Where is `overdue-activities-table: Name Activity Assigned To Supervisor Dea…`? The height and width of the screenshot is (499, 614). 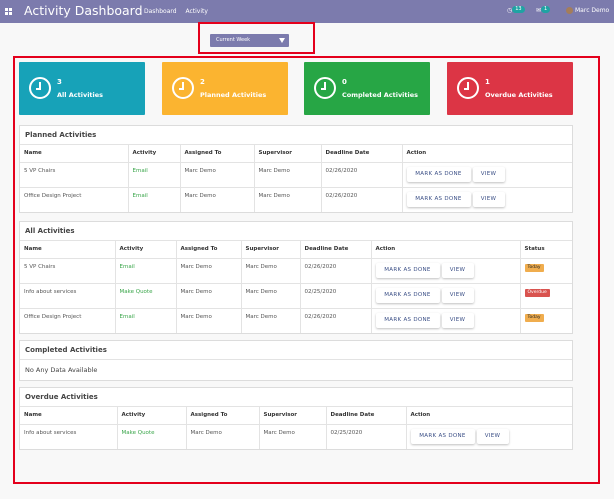
overdue-activities-table: Name Activity Assigned To Supervisor Dea… is located at coordinates (296, 428).